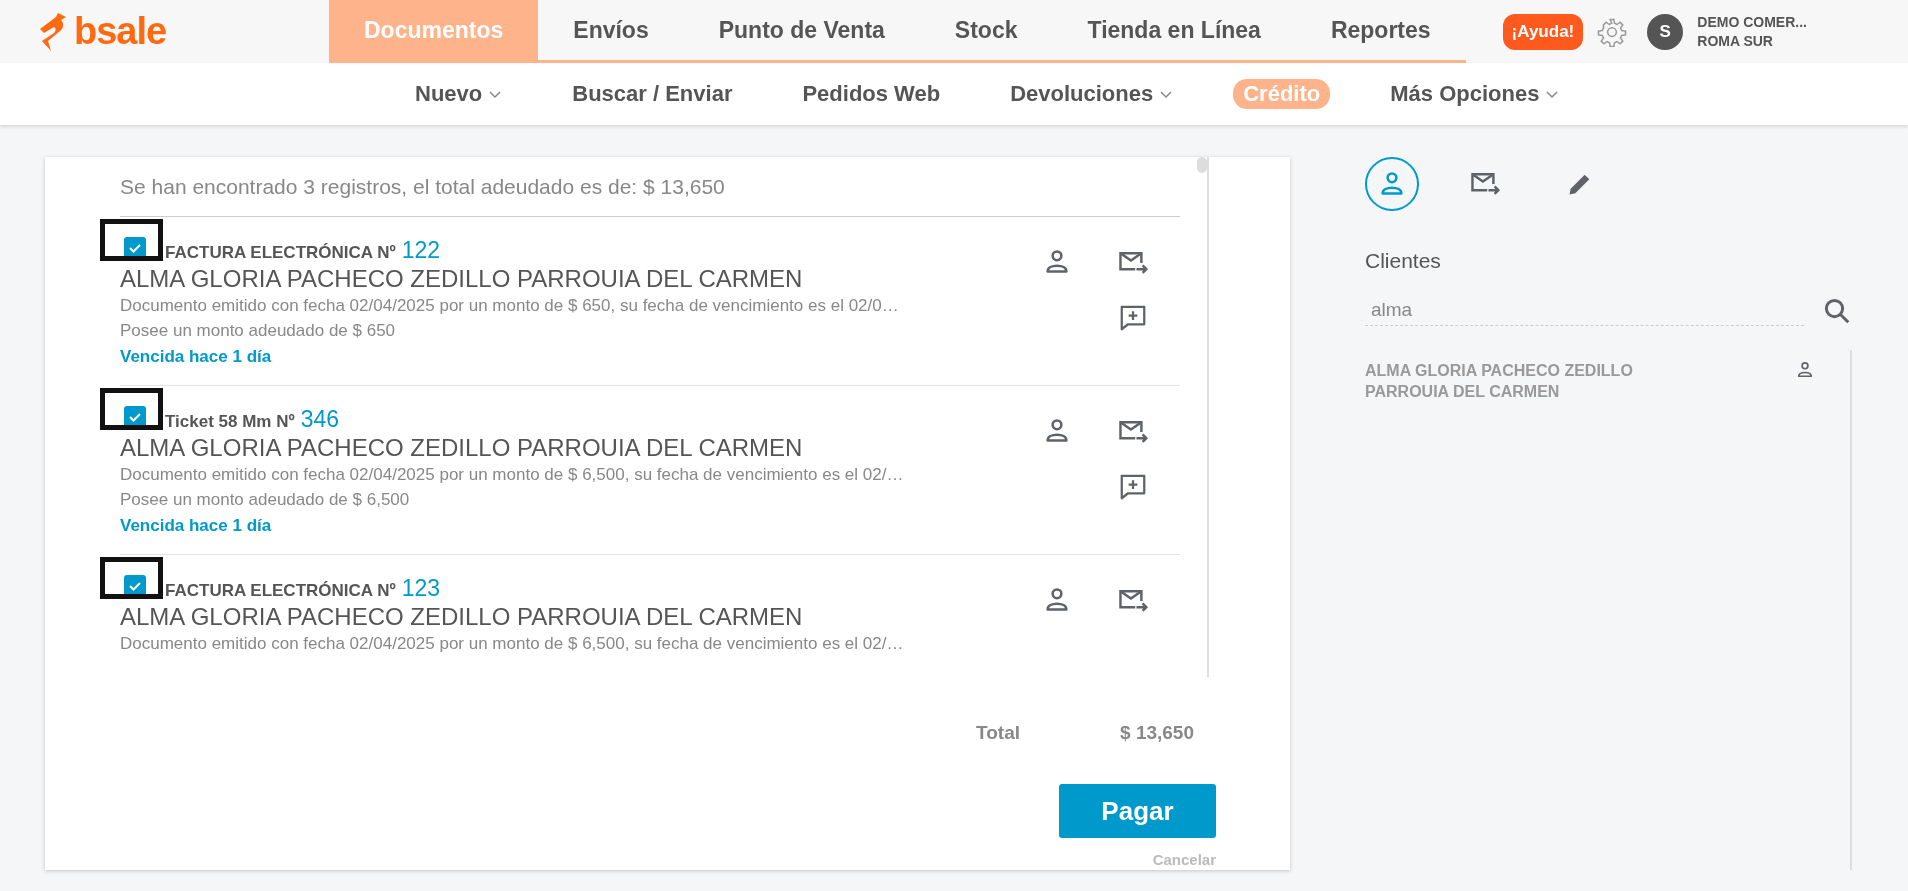 Image resolution: width=1908 pixels, height=891 pixels. I want to click on person-icon, so click(1805, 370).